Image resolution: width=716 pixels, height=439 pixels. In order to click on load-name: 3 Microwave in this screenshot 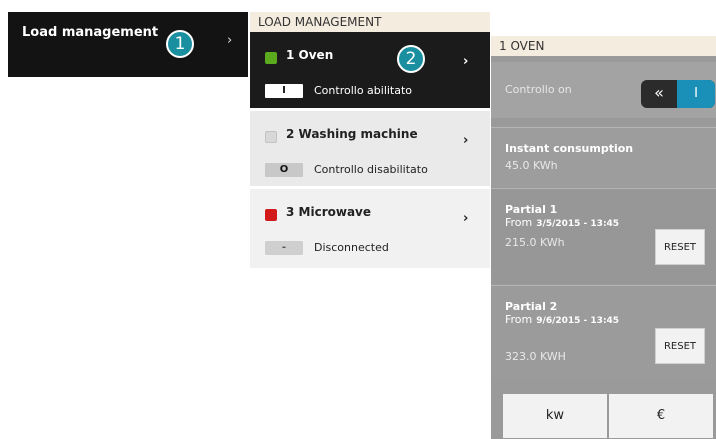, I will do `click(329, 212)`.